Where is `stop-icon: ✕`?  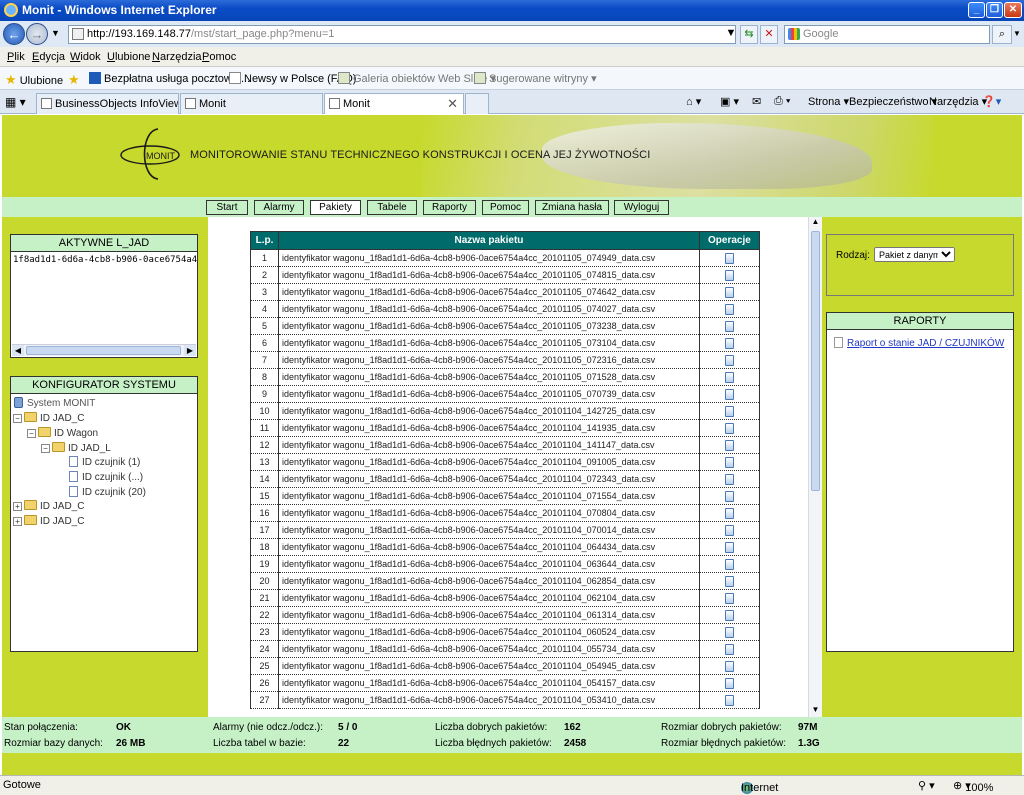 stop-icon: ✕ is located at coordinates (769, 34).